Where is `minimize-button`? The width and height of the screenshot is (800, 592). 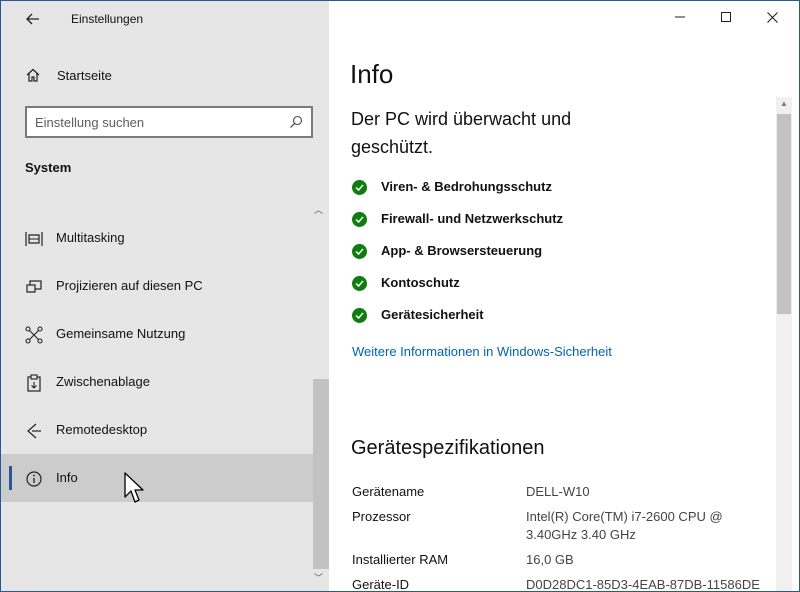 minimize-button is located at coordinates (680, 17).